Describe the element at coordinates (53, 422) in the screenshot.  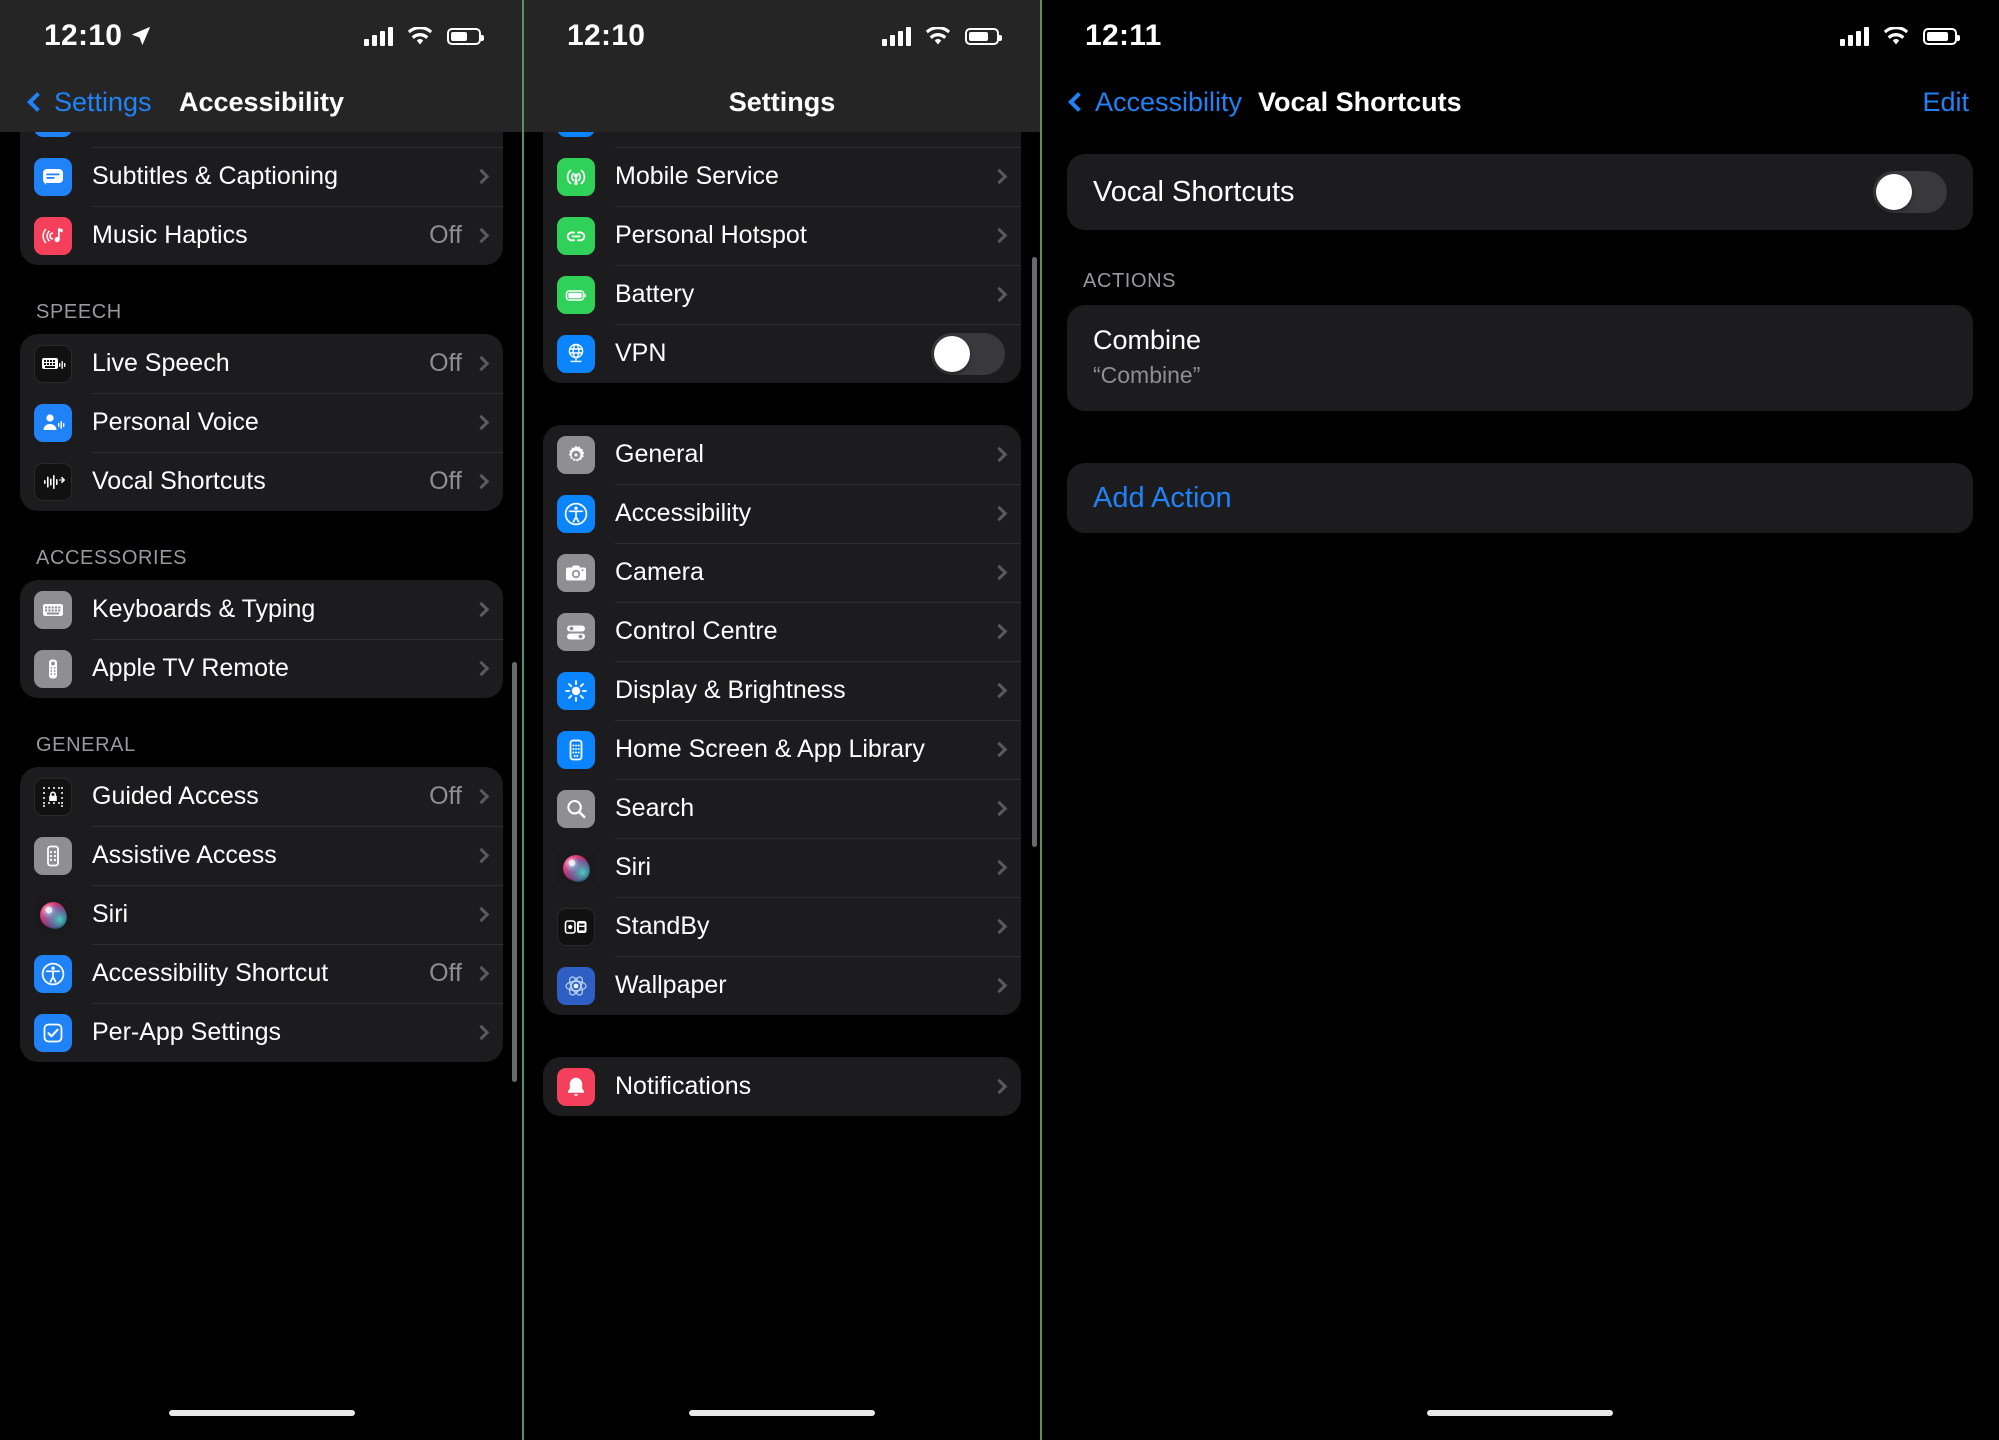
I see `personal-voice-icon` at that location.